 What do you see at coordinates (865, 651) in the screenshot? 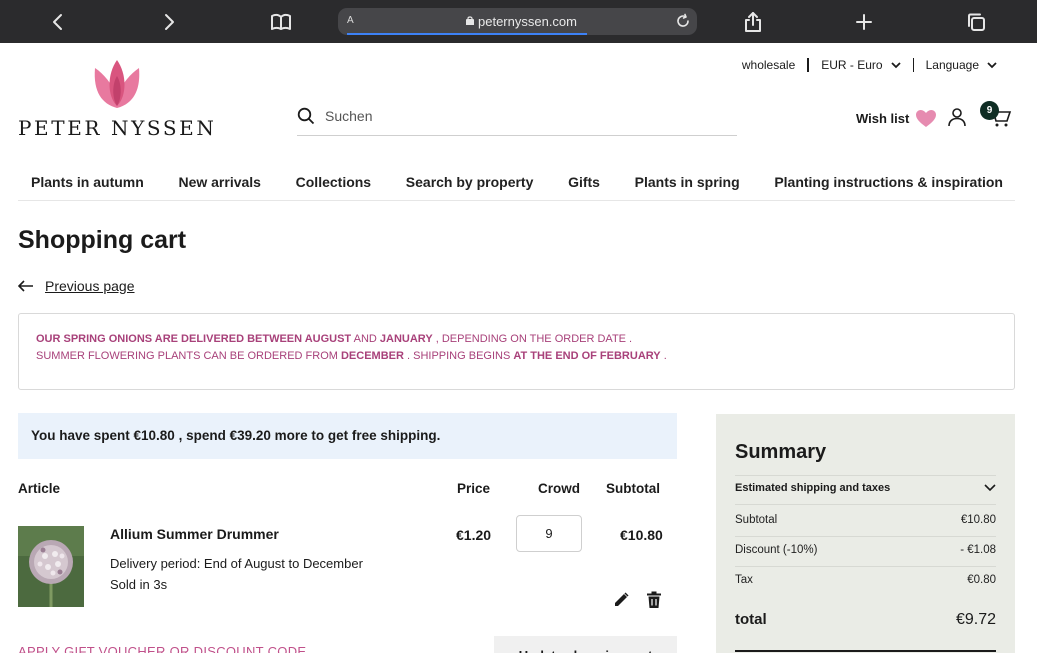
I see `checkout-button-edge` at bounding box center [865, 651].